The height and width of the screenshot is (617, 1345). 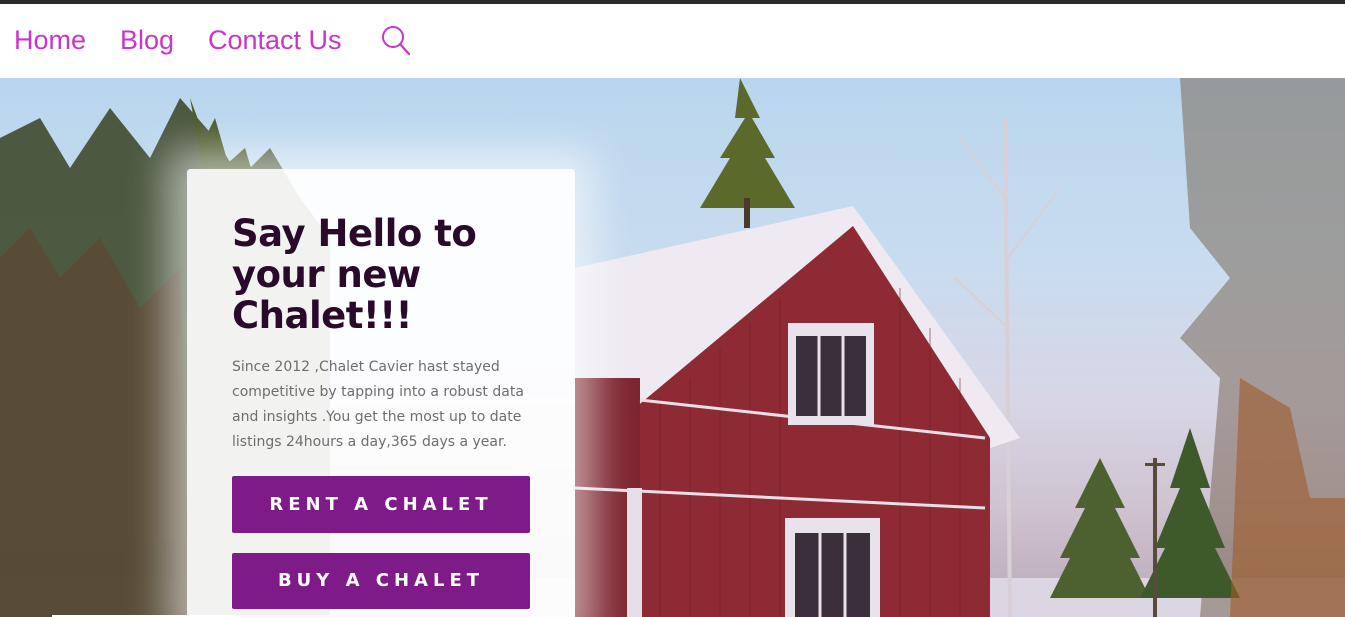 What do you see at coordinates (147, 40) in the screenshot?
I see `nav-blog-link: Blog` at bounding box center [147, 40].